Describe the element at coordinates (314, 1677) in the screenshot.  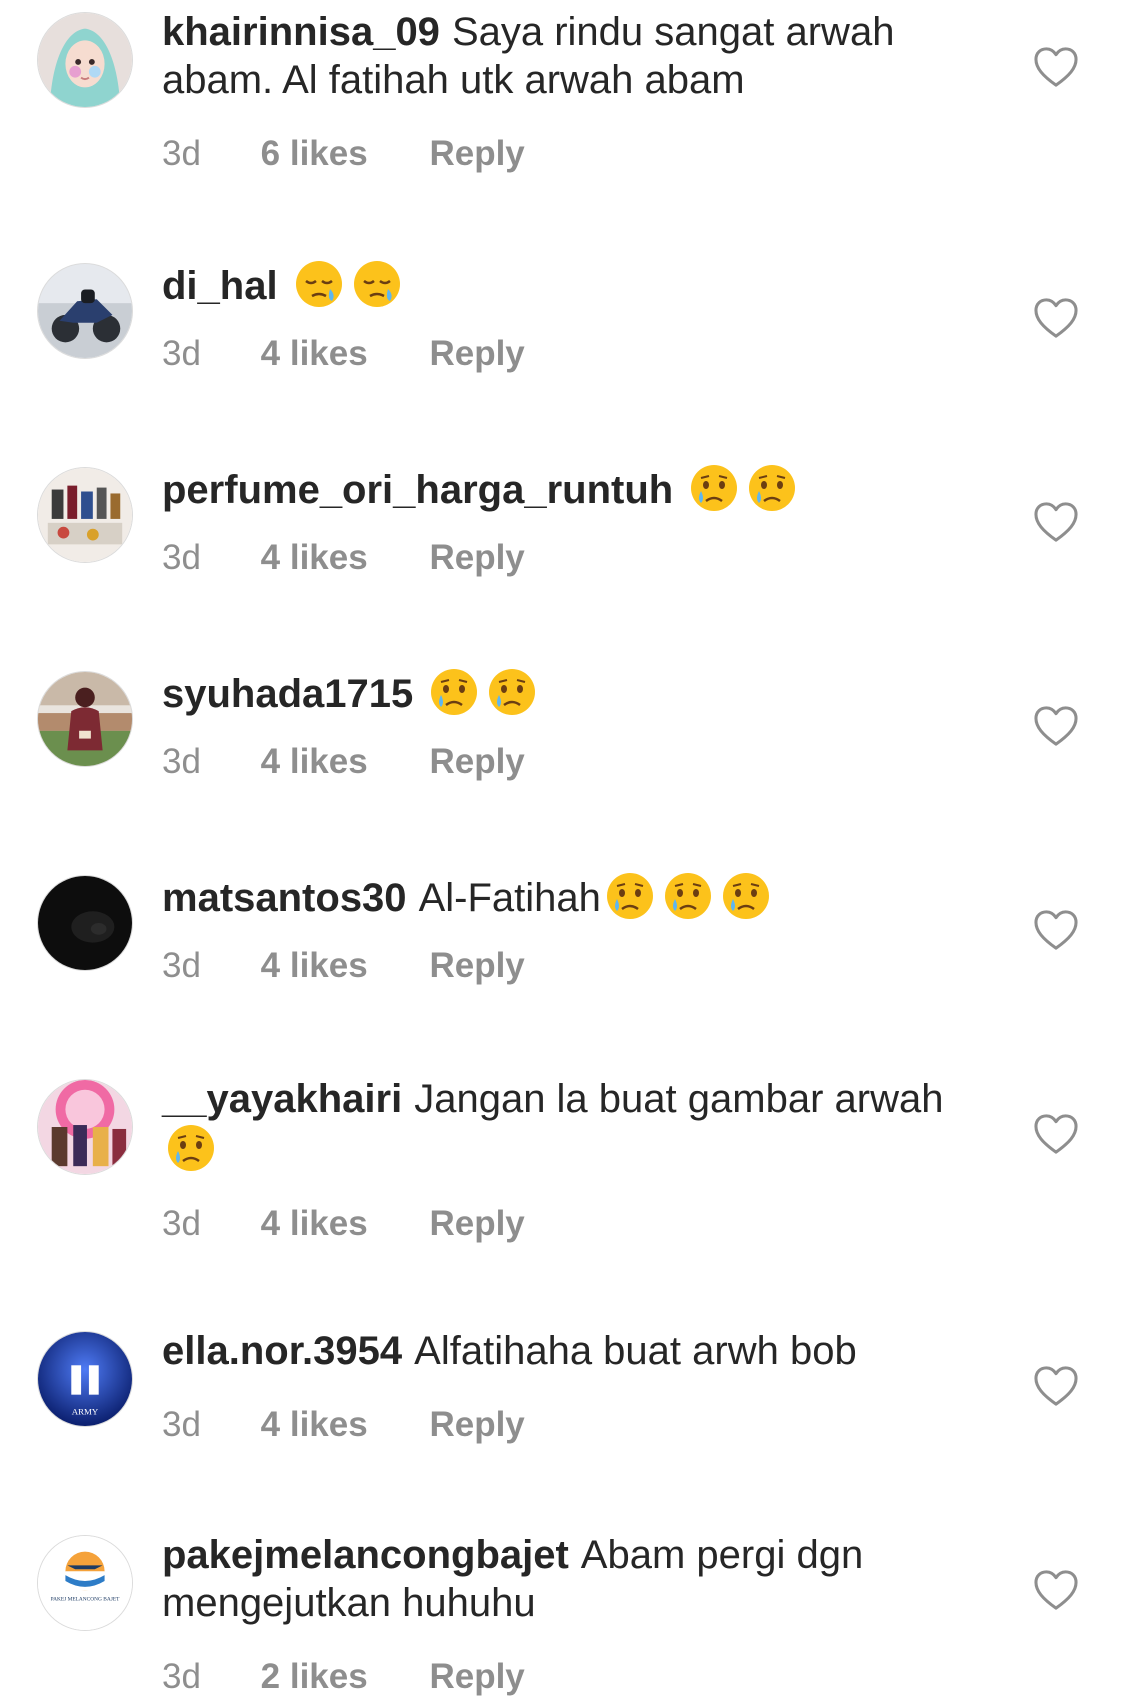
I see `comment-likes: 2 likes` at that location.